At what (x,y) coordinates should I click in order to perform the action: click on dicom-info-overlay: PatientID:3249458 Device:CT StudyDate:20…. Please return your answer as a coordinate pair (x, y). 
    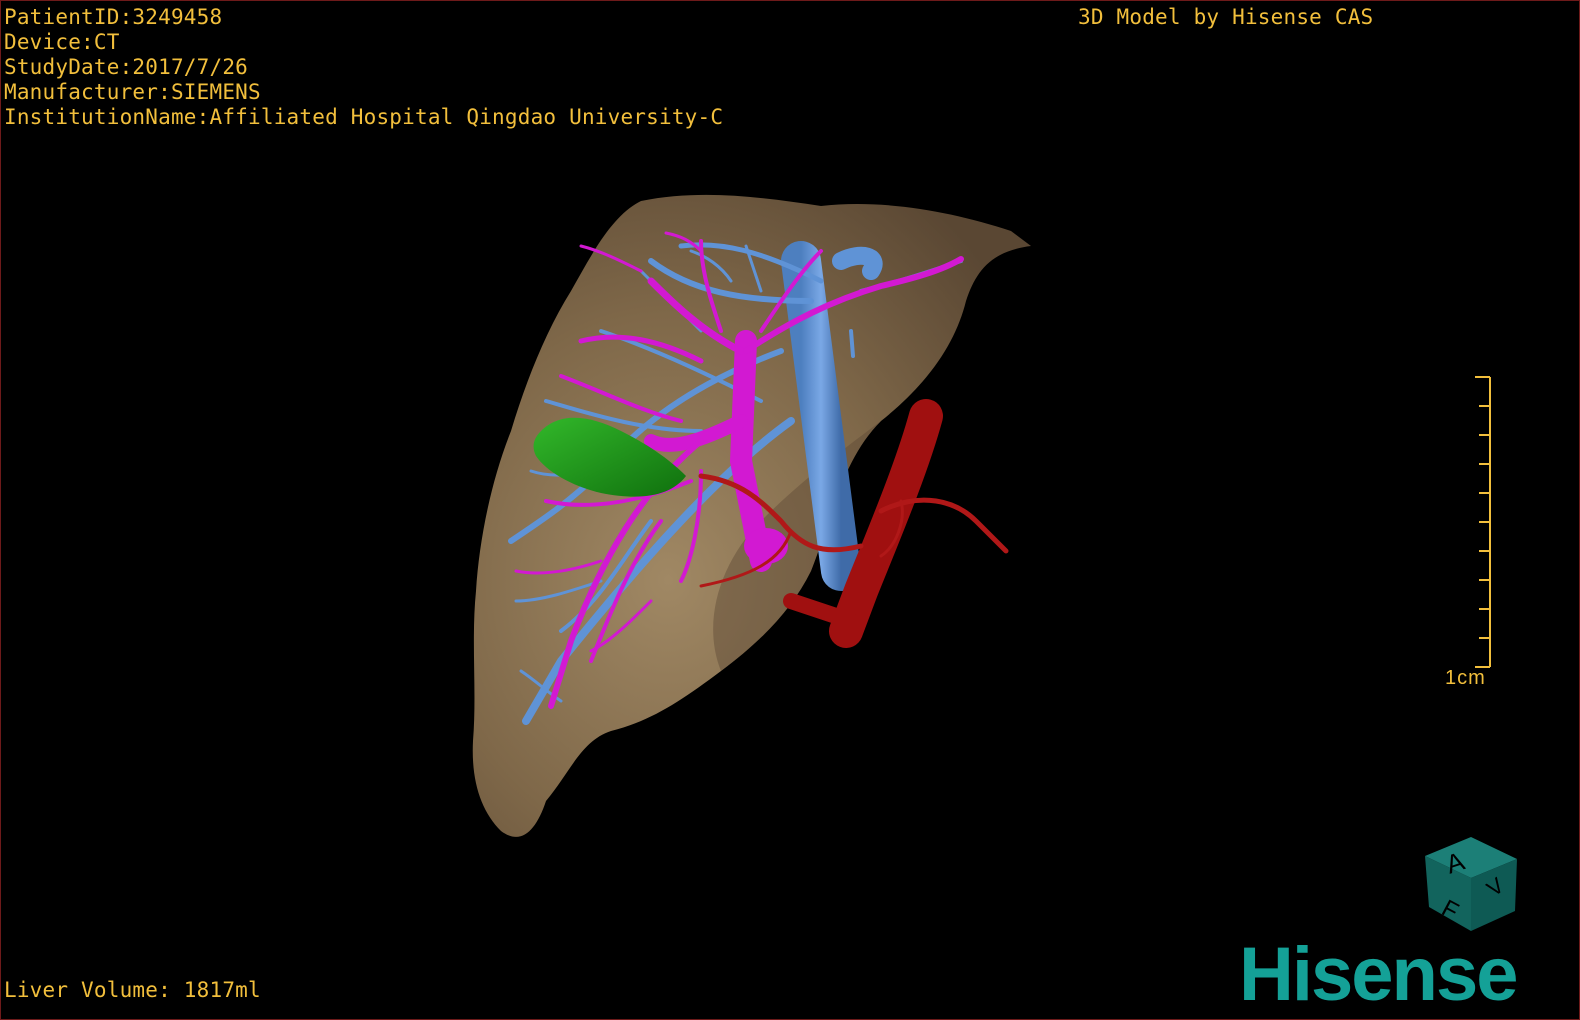
    Looking at the image, I should click on (363, 67).